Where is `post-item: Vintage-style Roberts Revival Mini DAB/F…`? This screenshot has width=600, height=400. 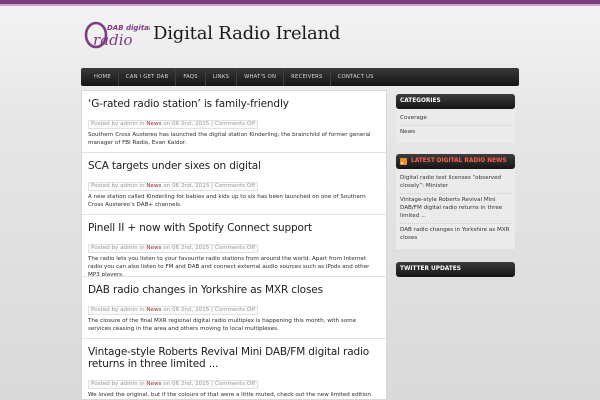
post-item: Vintage-style Roberts Revival Mini DAB/F… is located at coordinates (234, 369).